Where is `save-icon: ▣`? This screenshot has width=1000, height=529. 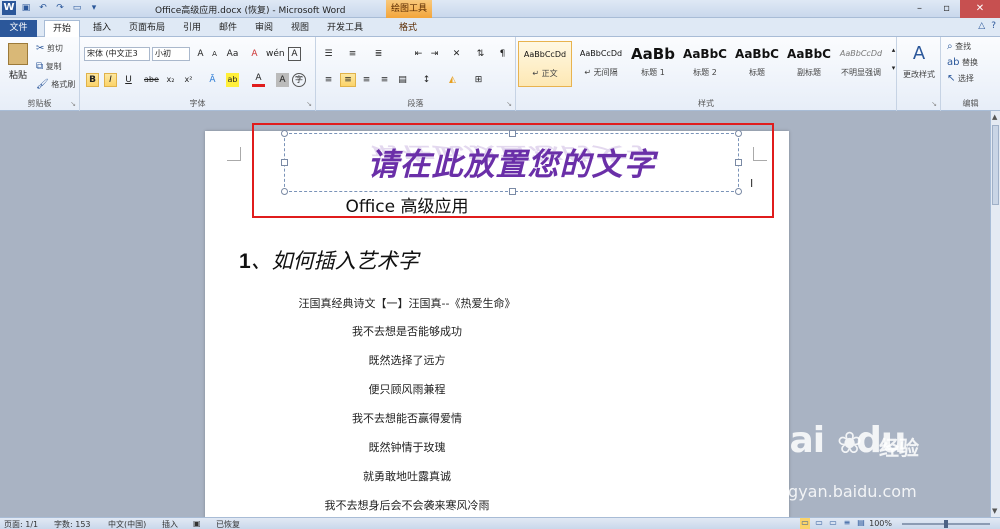 save-icon: ▣ is located at coordinates (26, 8).